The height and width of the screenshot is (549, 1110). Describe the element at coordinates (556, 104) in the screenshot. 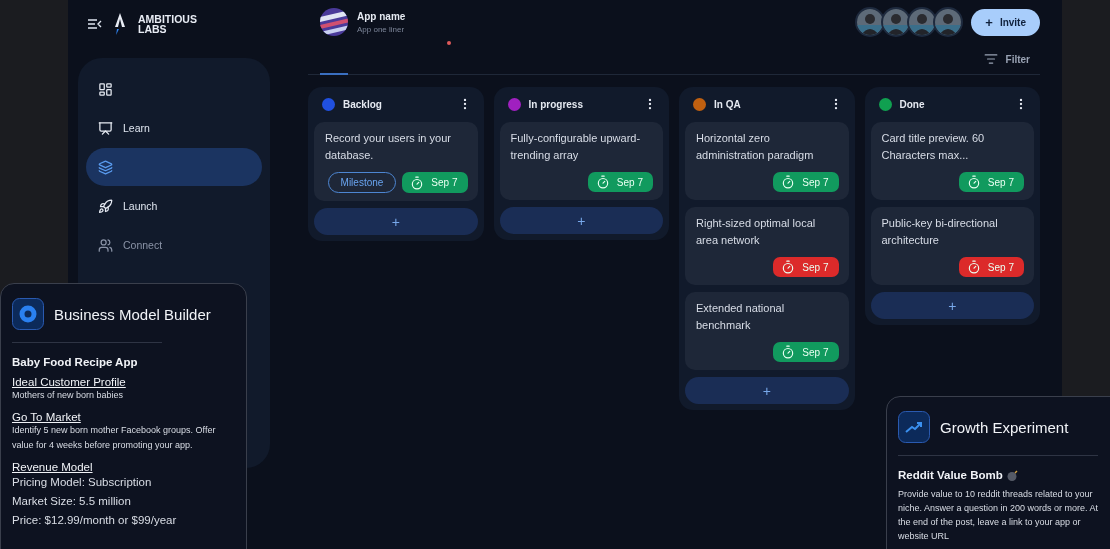

I see `column-title: In progress` at that location.